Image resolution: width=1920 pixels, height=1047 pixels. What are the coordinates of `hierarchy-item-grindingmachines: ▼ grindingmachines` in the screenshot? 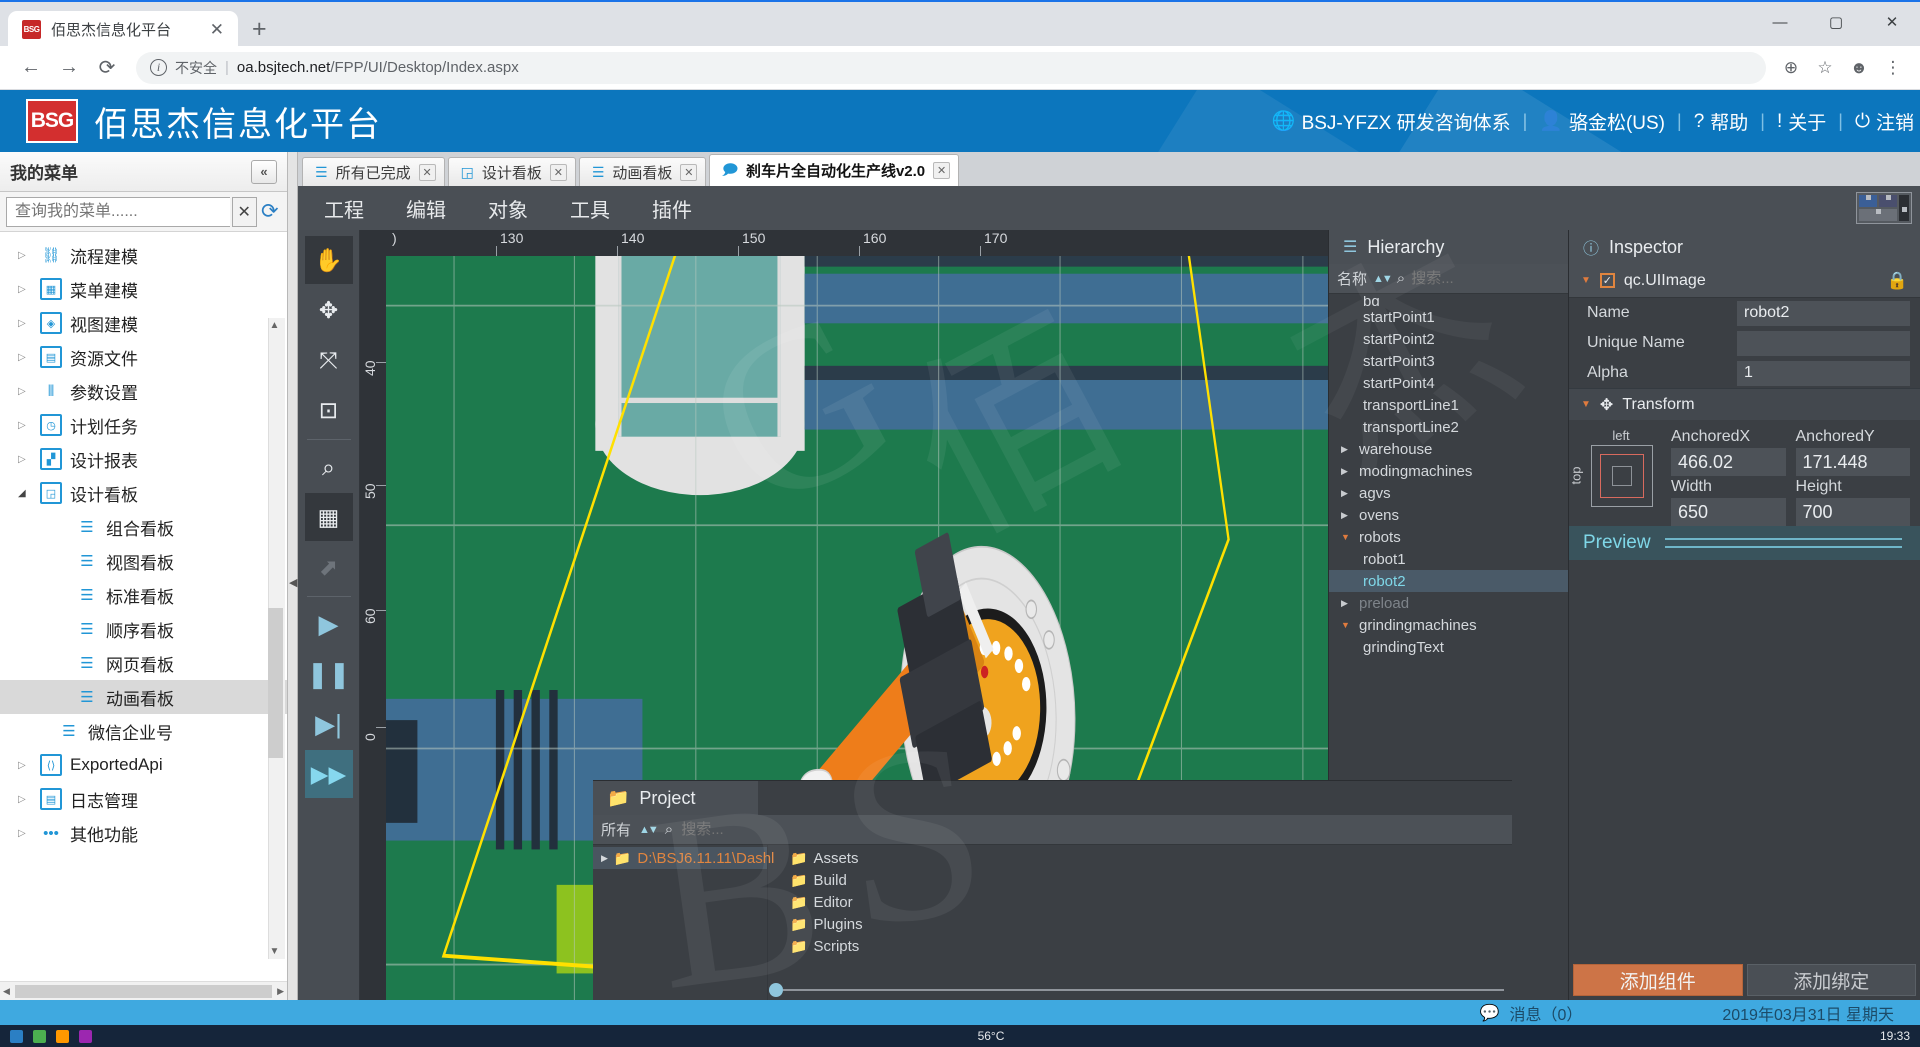 It's located at (1448, 625).